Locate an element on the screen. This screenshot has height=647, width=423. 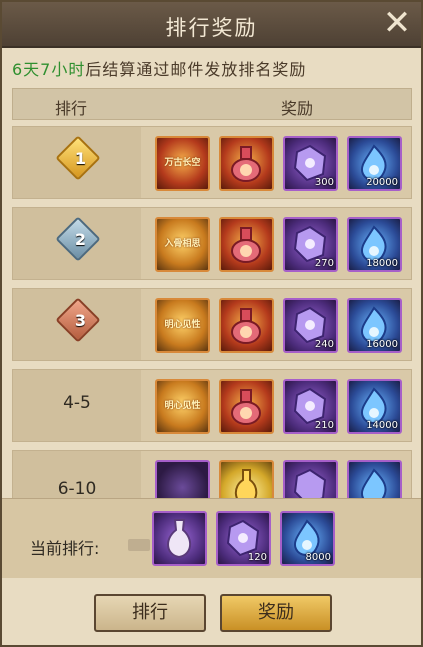
rank-cell: 3 is located at coordinates (77, 324).